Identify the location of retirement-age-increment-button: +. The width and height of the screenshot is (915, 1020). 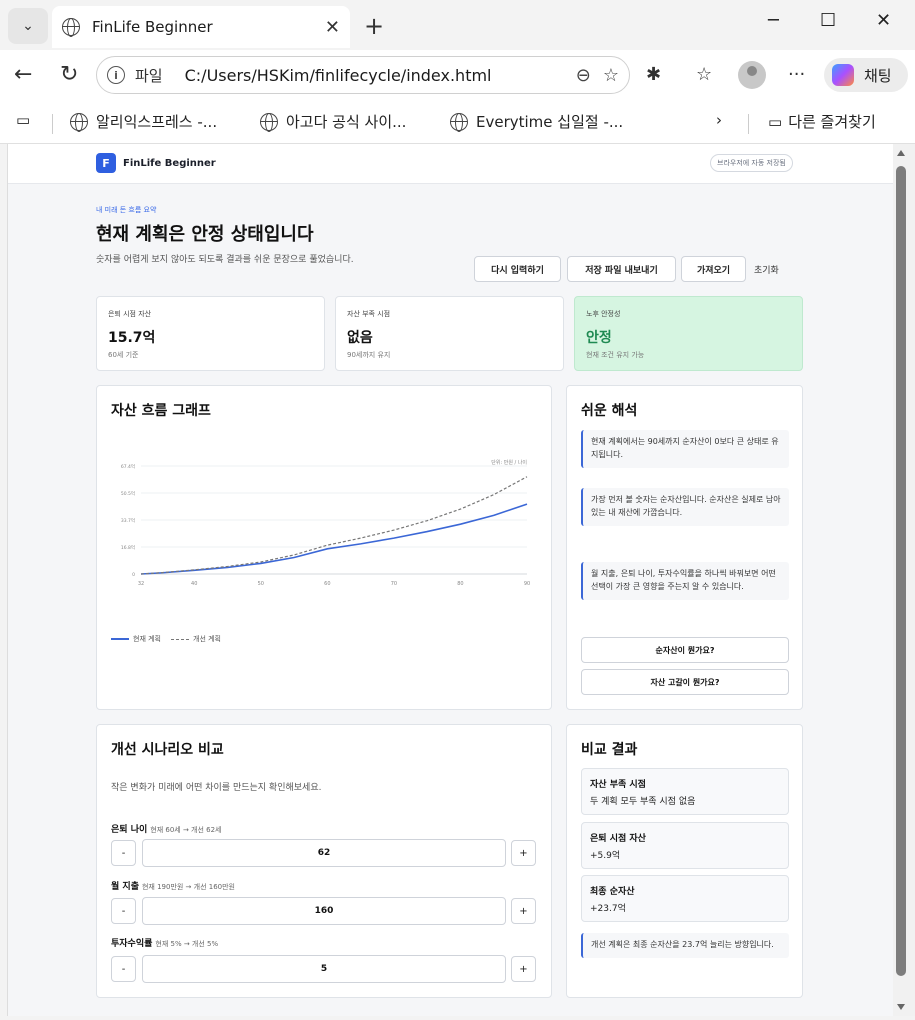
(523, 853).